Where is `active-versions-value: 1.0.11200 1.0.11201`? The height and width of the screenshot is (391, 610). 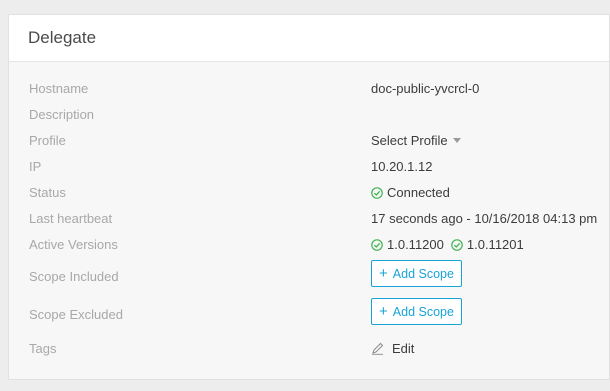
active-versions-value: 1.0.11200 1.0.11201 is located at coordinates (451, 244).